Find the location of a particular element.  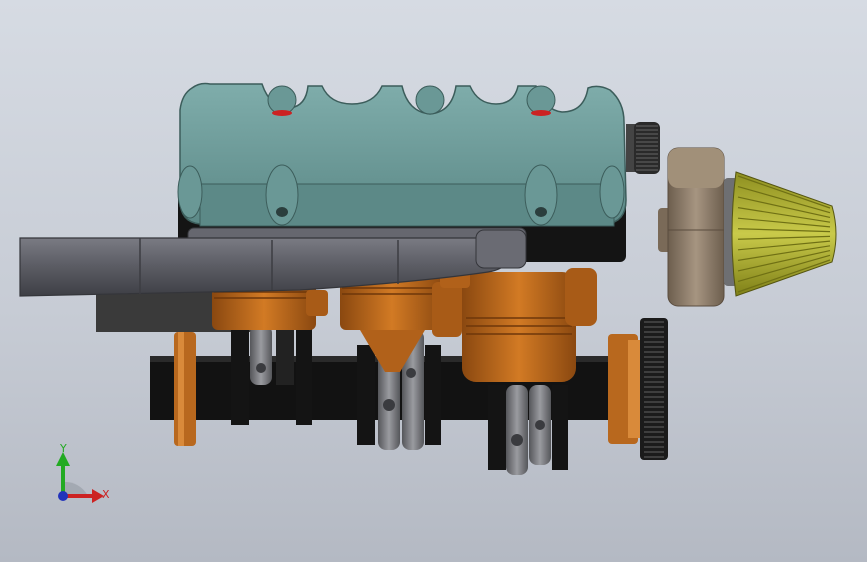

marker-red-right is located at coordinates (541, 113).